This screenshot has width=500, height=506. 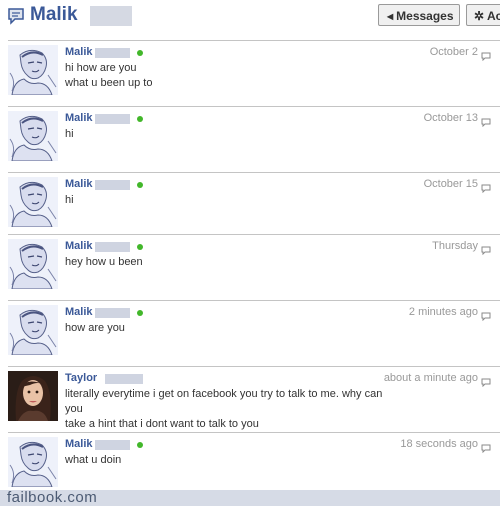 What do you see at coordinates (430, 378) in the screenshot?
I see `message-timestamp: about a minute ago` at bounding box center [430, 378].